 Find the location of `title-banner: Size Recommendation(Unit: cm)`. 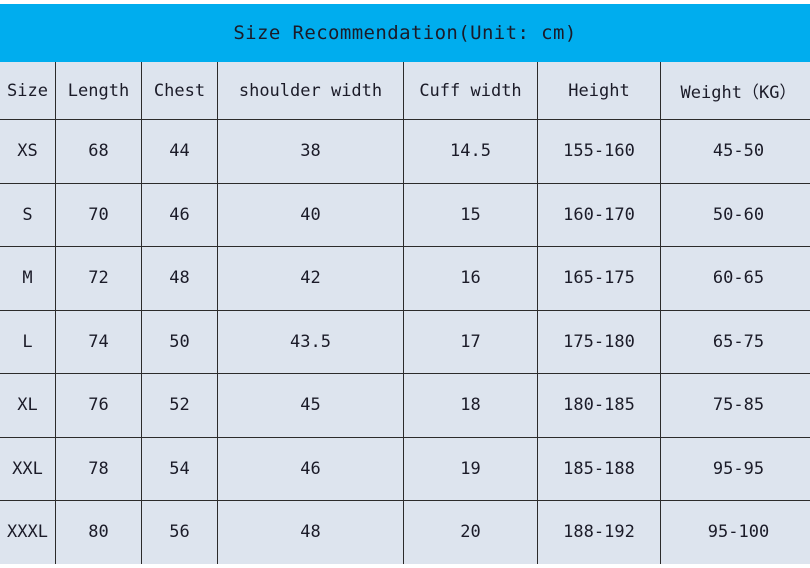

title-banner: Size Recommendation(Unit: cm) is located at coordinates (405, 33).